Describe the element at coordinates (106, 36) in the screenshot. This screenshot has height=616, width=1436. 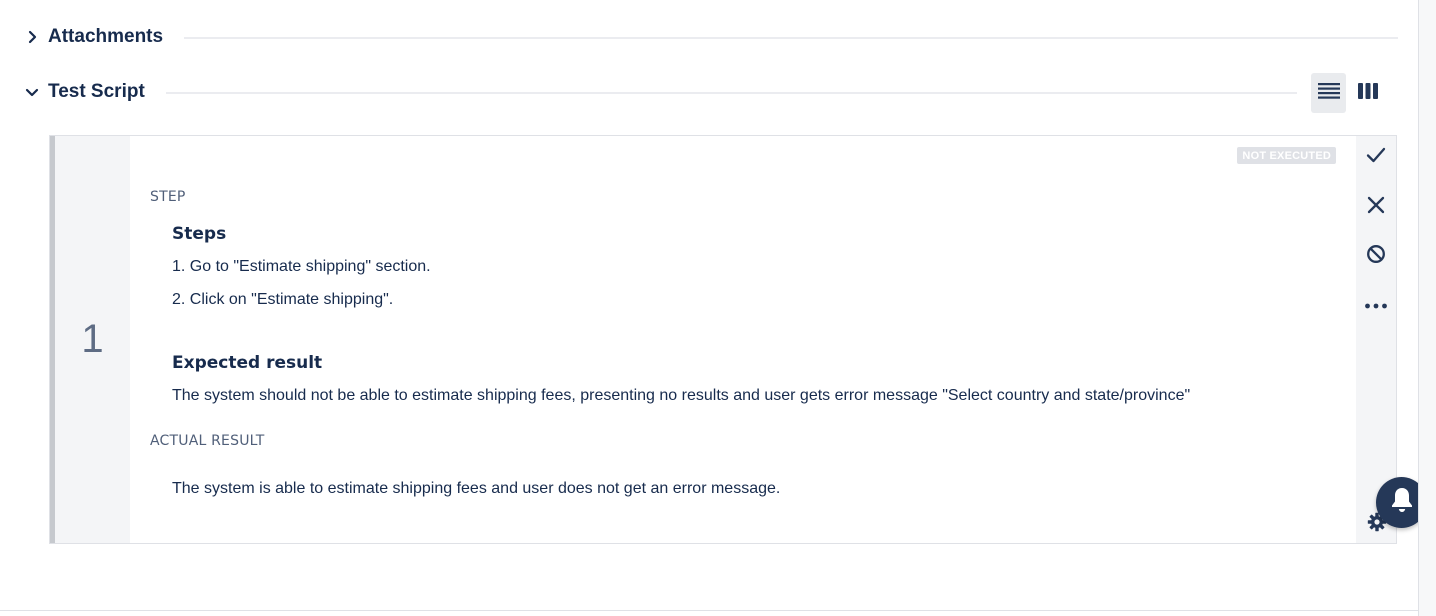
I see `attachments-title: Attachments` at that location.